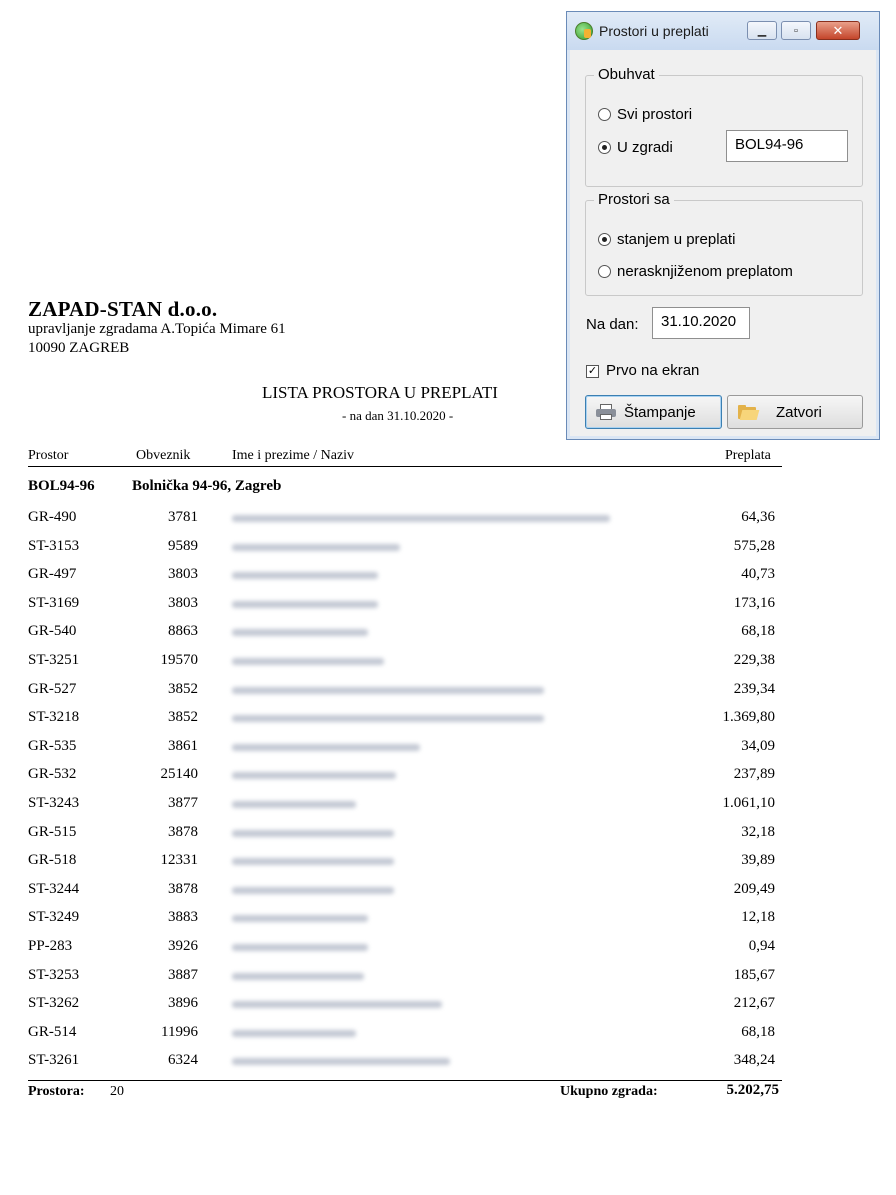 The height and width of the screenshot is (1195, 896). I want to click on row-preplata: 12,18, so click(758, 917).